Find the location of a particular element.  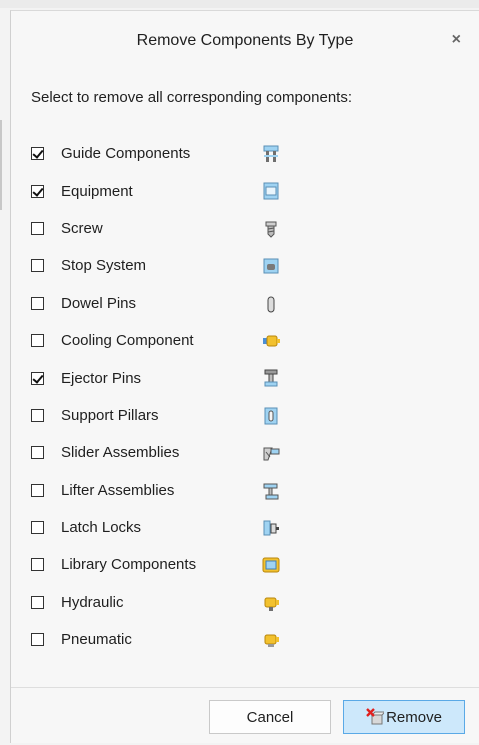

cancel-button: Cancel is located at coordinates (270, 717).